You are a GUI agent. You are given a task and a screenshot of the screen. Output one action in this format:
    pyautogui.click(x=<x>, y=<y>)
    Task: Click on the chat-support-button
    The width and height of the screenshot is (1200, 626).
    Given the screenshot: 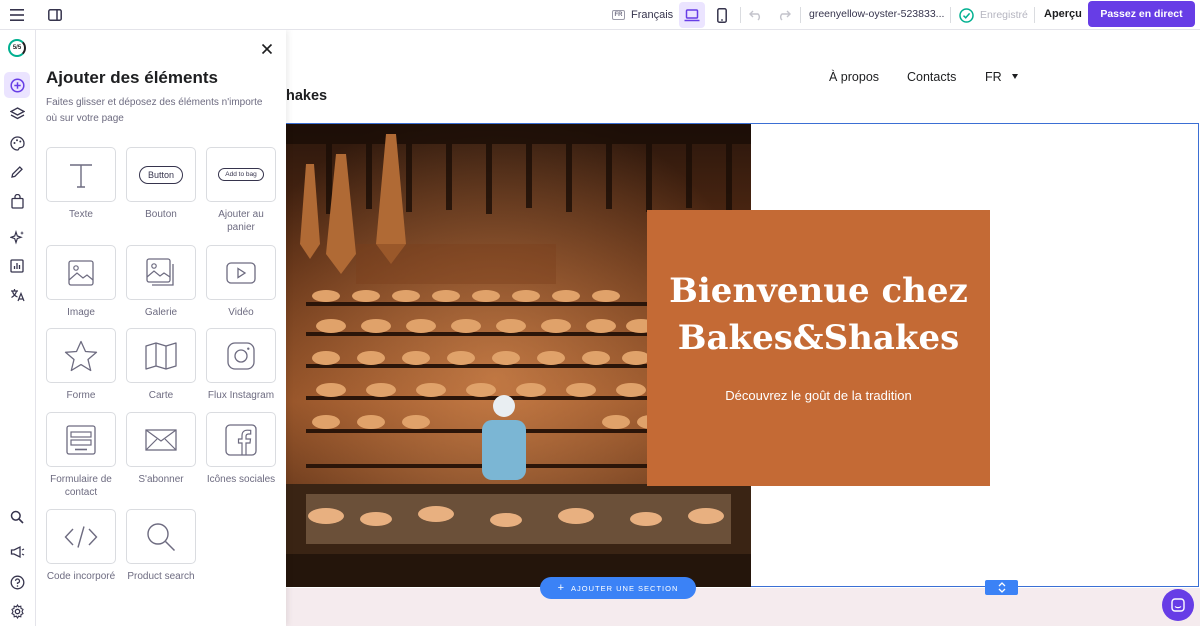 What is the action you would take?
    pyautogui.click(x=1178, y=605)
    